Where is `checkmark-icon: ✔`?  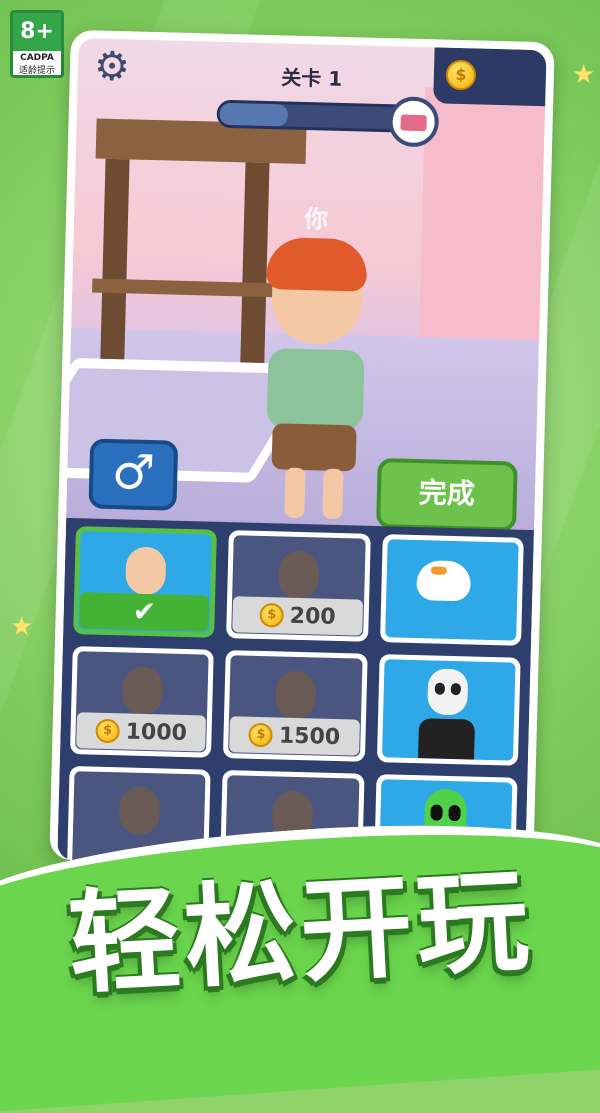
checkmark-icon: ✔ is located at coordinates (144, 612).